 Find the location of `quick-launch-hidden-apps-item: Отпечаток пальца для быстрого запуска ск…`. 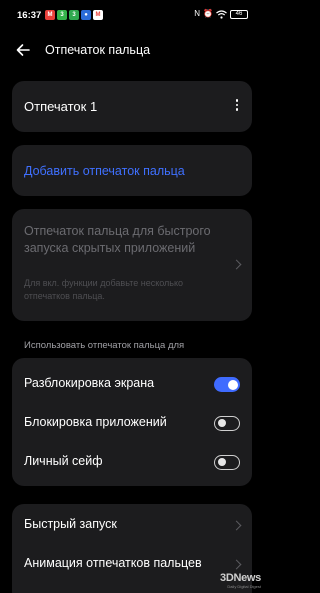

quick-launch-hidden-apps-item: Отпечаток пальца для быстрого запуска ск… is located at coordinates (132, 265).